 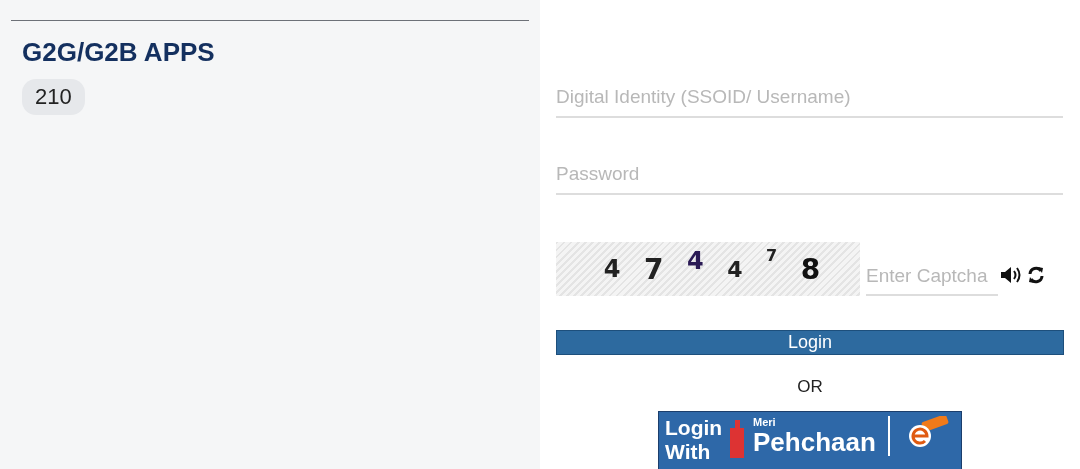 I want to click on username-field: Digital Identity (SSOID/ Username), so click(x=809, y=98).